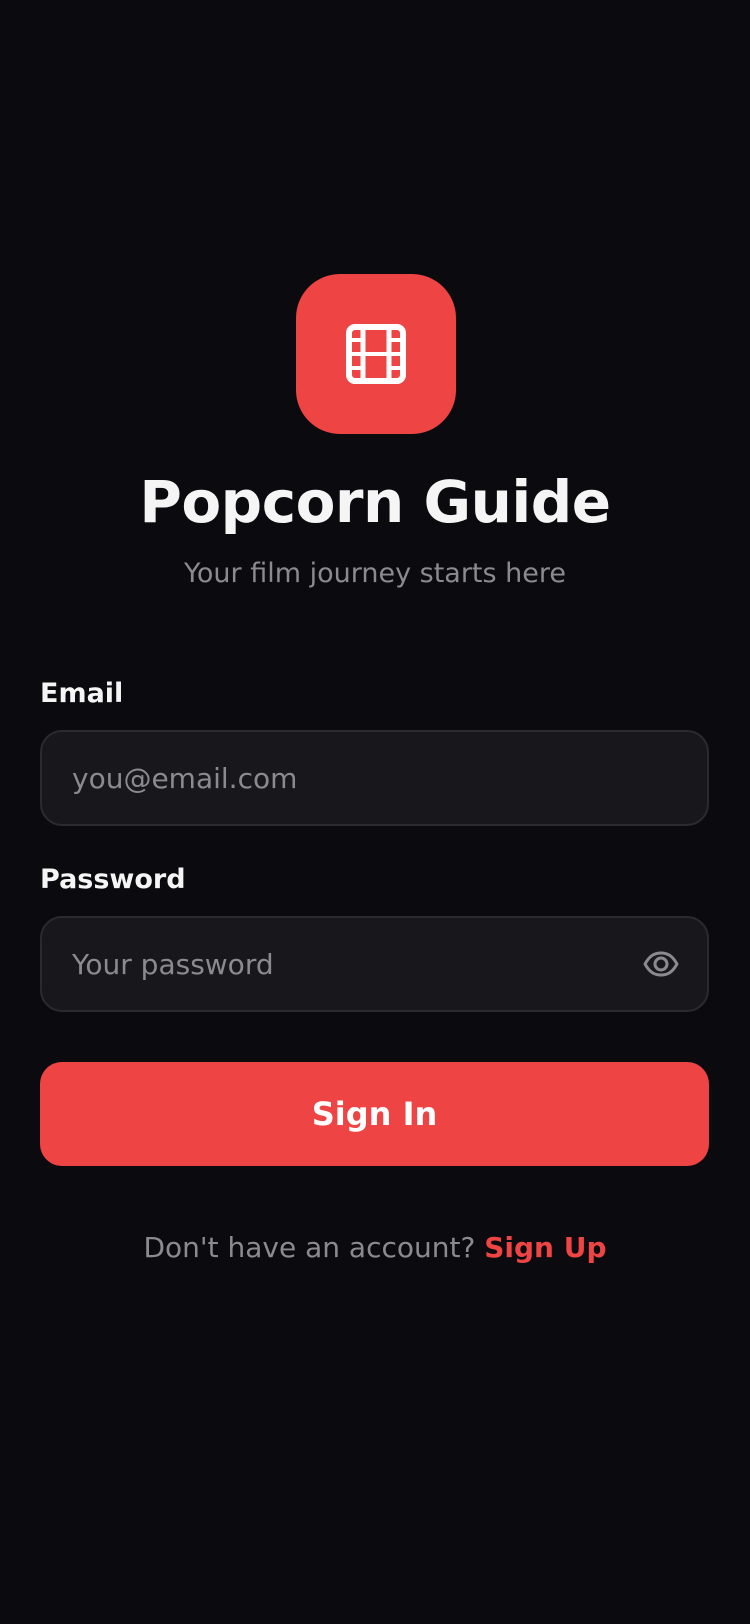 The image size is (750, 1624). Describe the element at coordinates (545, 1247) in the screenshot. I see `sign-up-link: Sign Up` at that location.